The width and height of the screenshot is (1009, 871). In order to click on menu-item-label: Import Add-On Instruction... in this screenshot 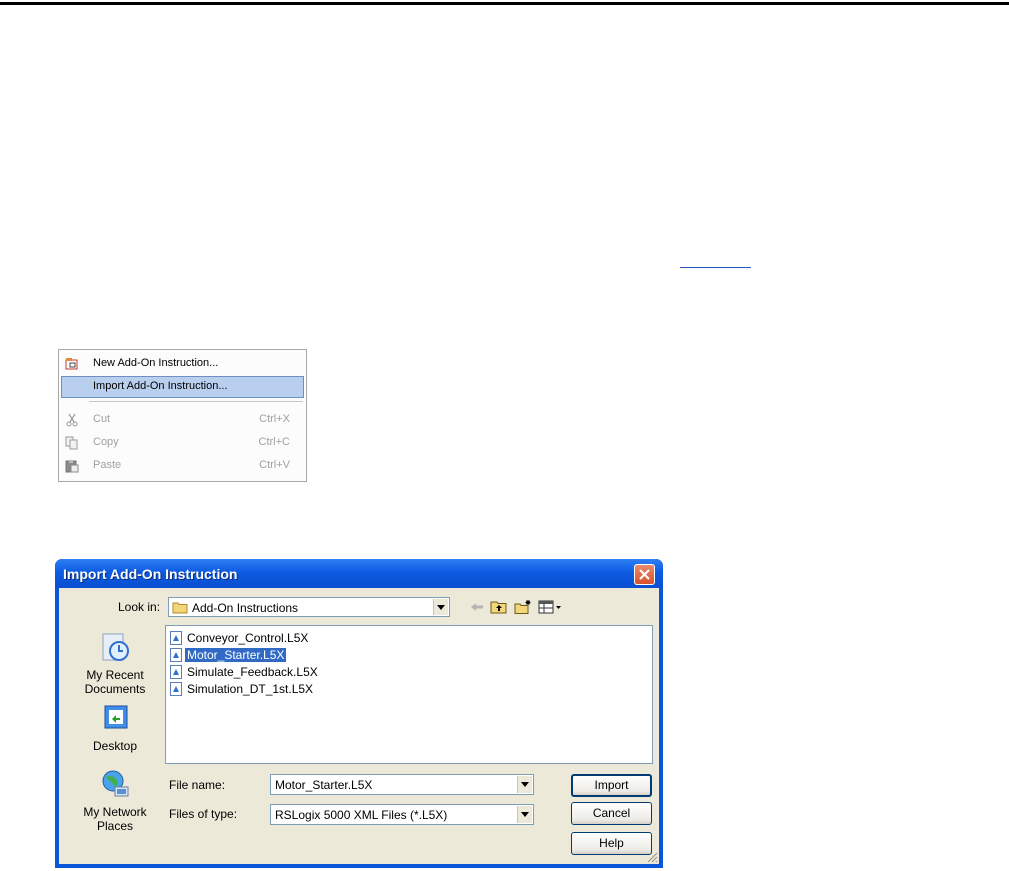, I will do `click(160, 386)`.